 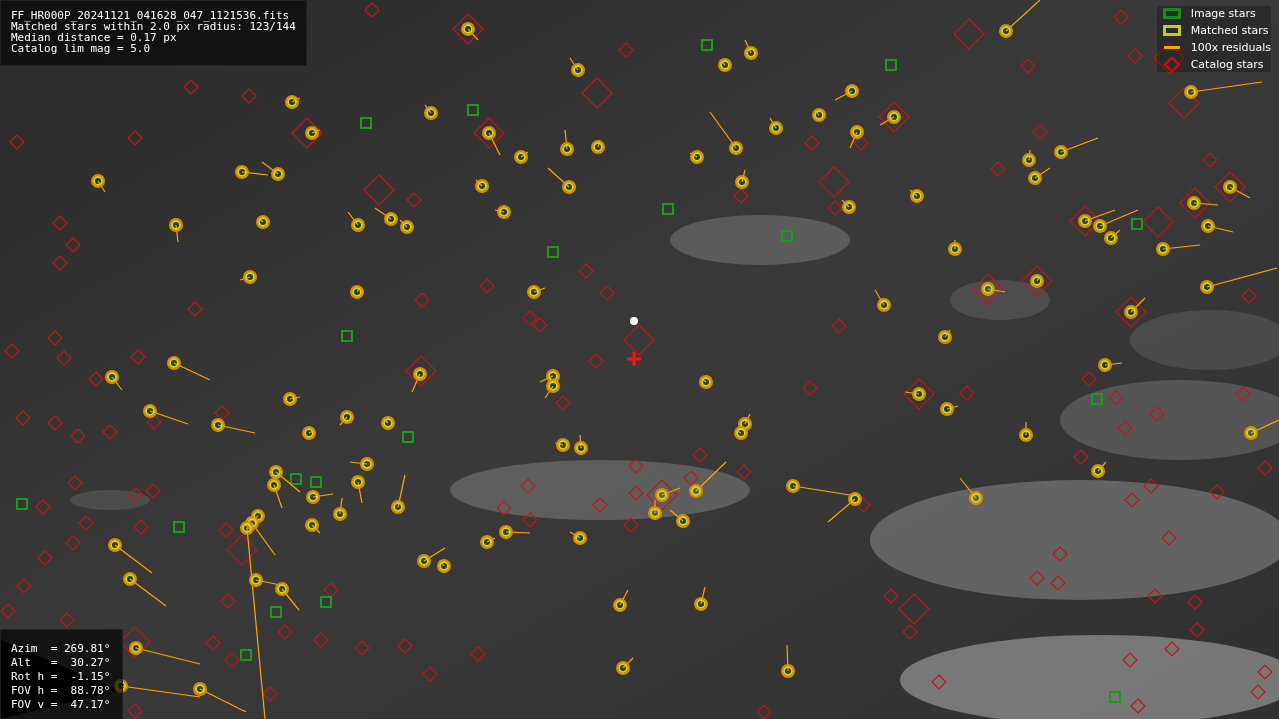 I want to click on pointing-line: Rot h = -1.15°, so click(x=61, y=677).